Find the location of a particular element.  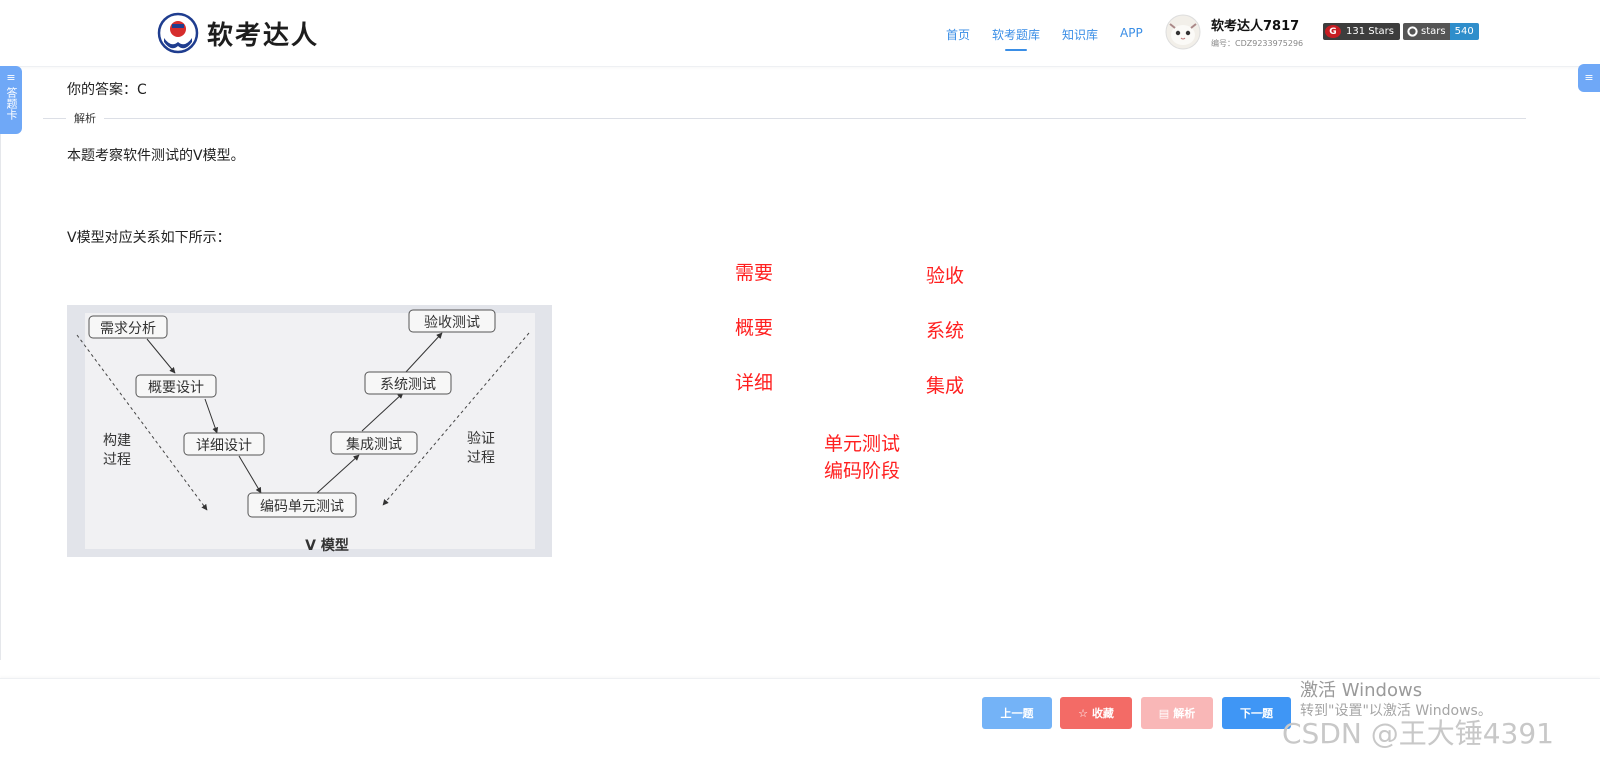

box-coding-unit-test: 编码单元测试 is located at coordinates (302, 507).